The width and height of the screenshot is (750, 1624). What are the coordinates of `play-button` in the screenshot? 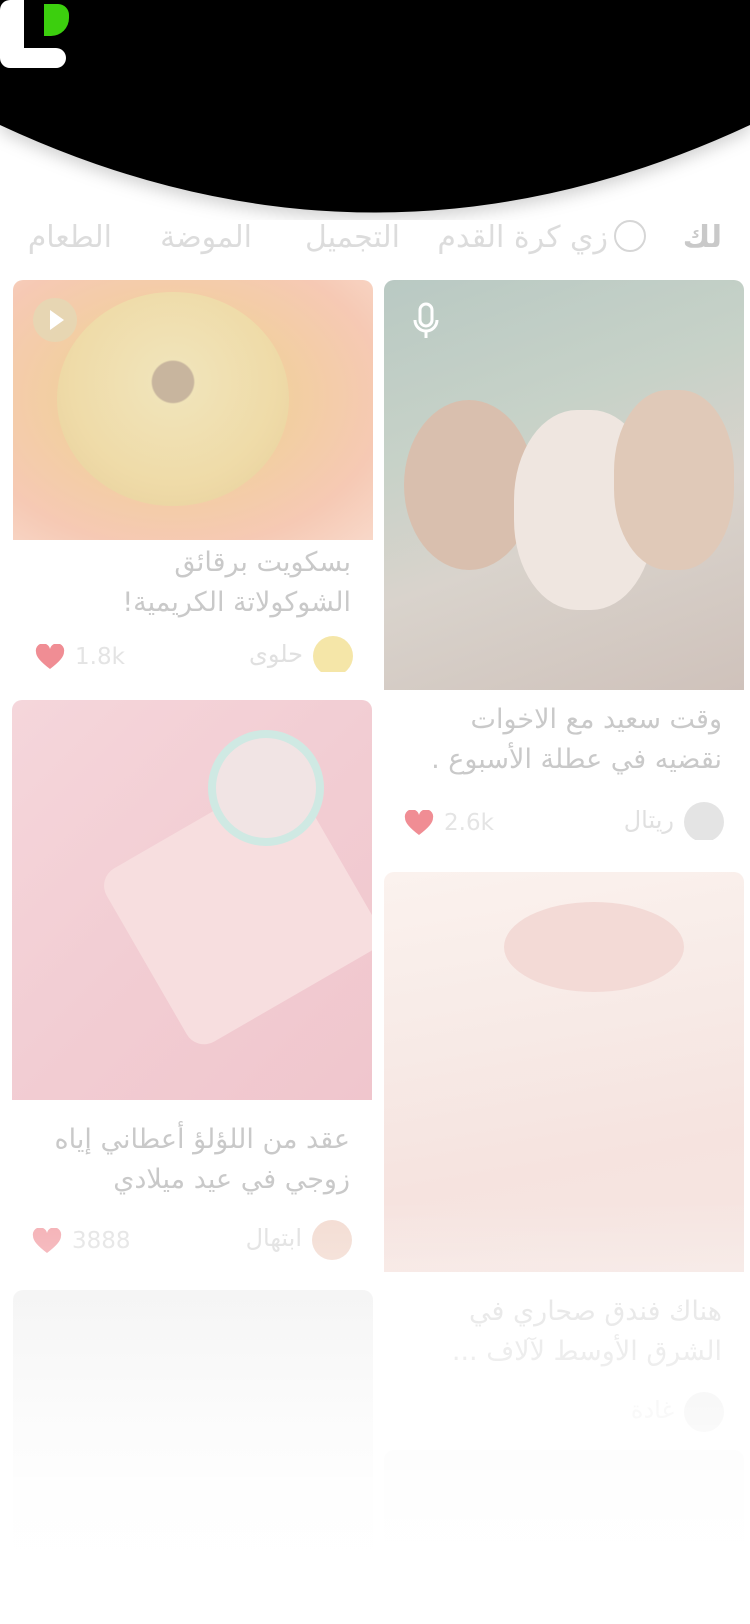 It's located at (55, 320).